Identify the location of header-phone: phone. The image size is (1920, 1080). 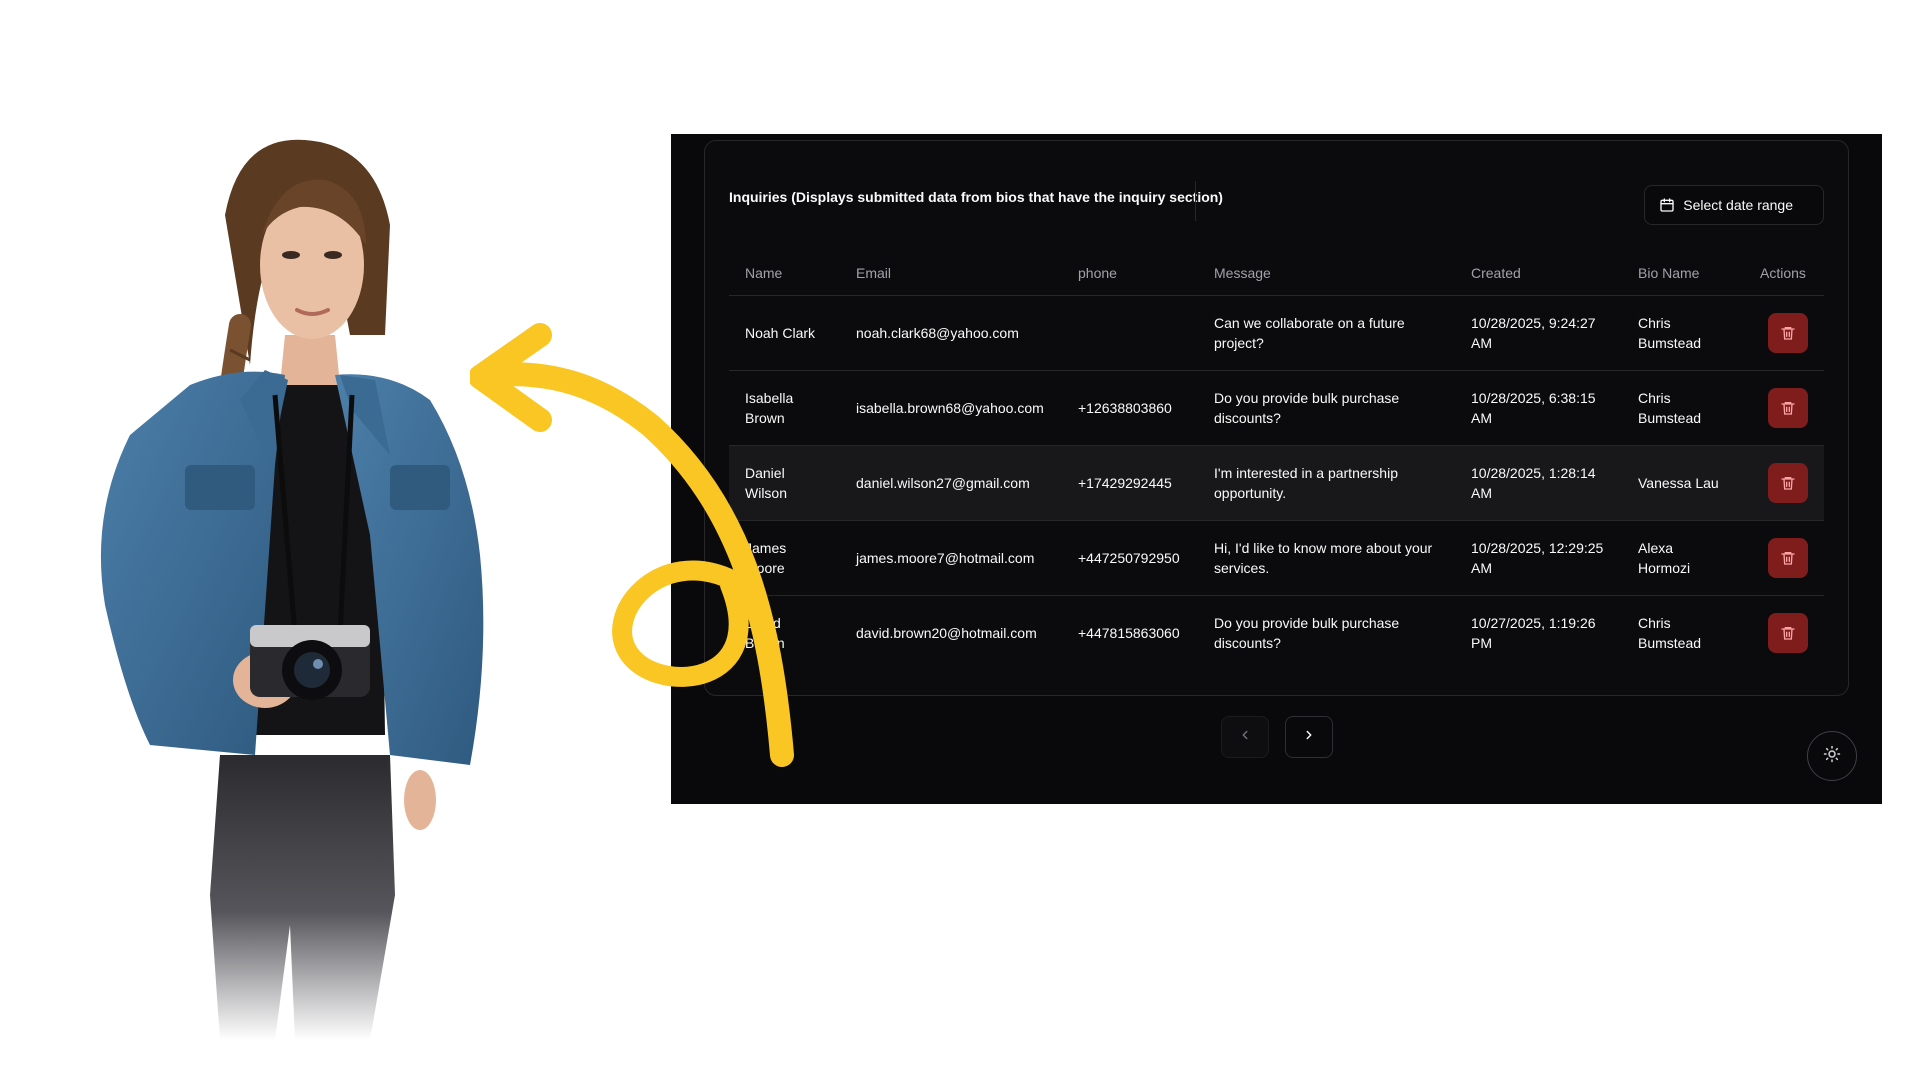
(1130, 273).